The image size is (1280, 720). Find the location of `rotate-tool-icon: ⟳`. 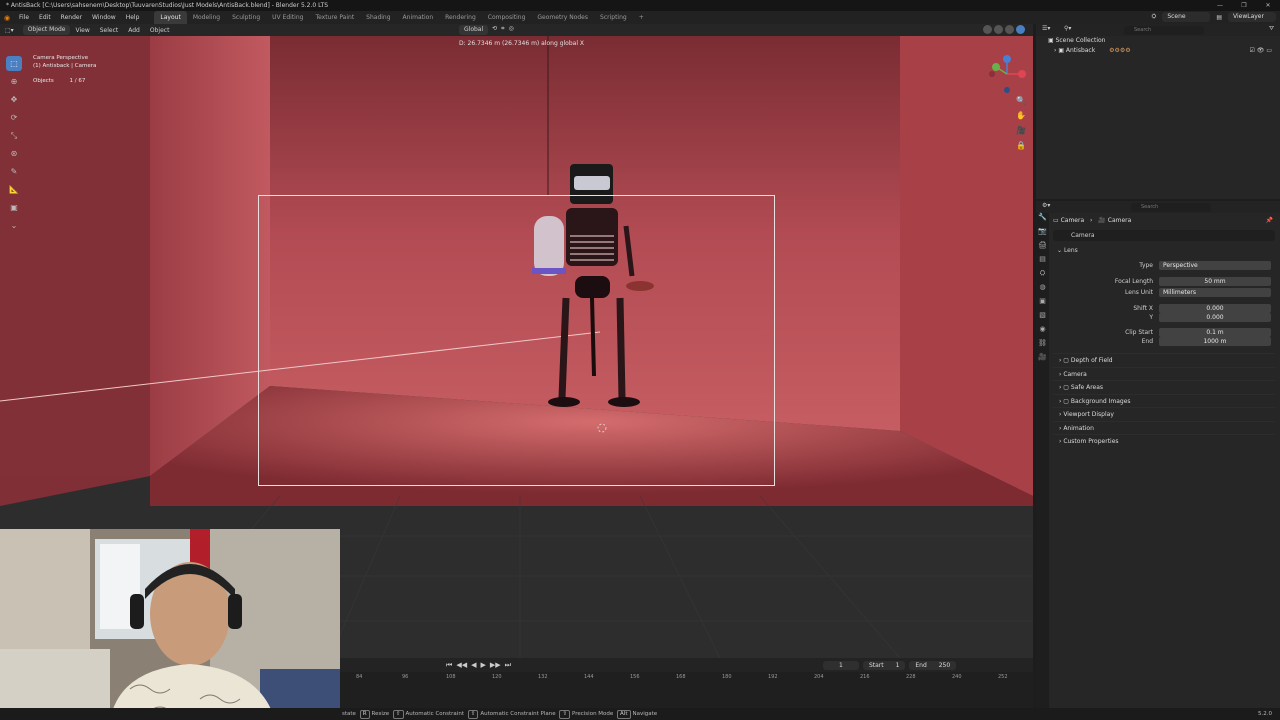

rotate-tool-icon: ⟳ is located at coordinates (14, 117).